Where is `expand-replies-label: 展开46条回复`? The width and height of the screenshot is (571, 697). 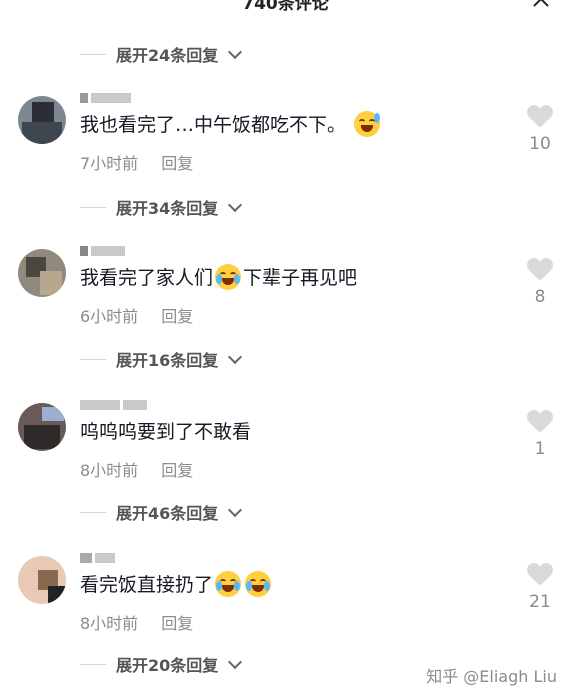
expand-replies-label: 展开46条回复 is located at coordinates (167, 513).